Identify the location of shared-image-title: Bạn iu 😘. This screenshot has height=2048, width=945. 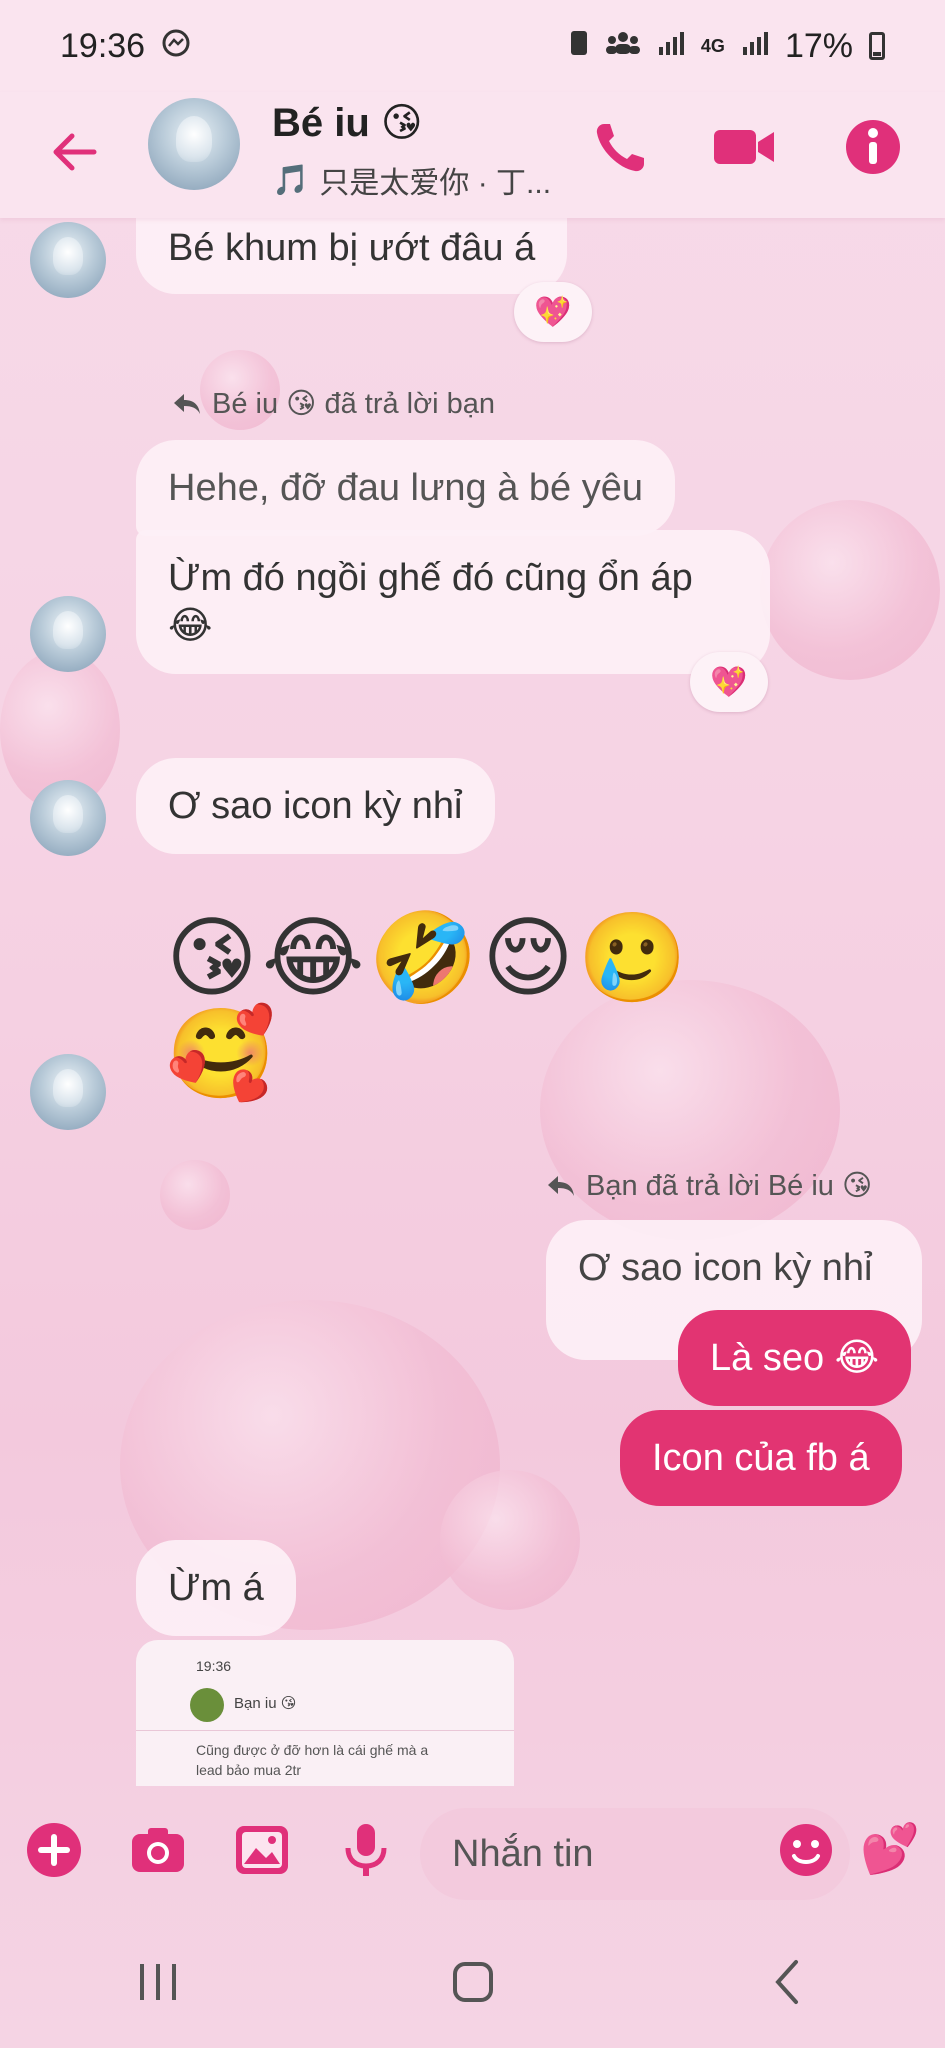
(265, 1703).